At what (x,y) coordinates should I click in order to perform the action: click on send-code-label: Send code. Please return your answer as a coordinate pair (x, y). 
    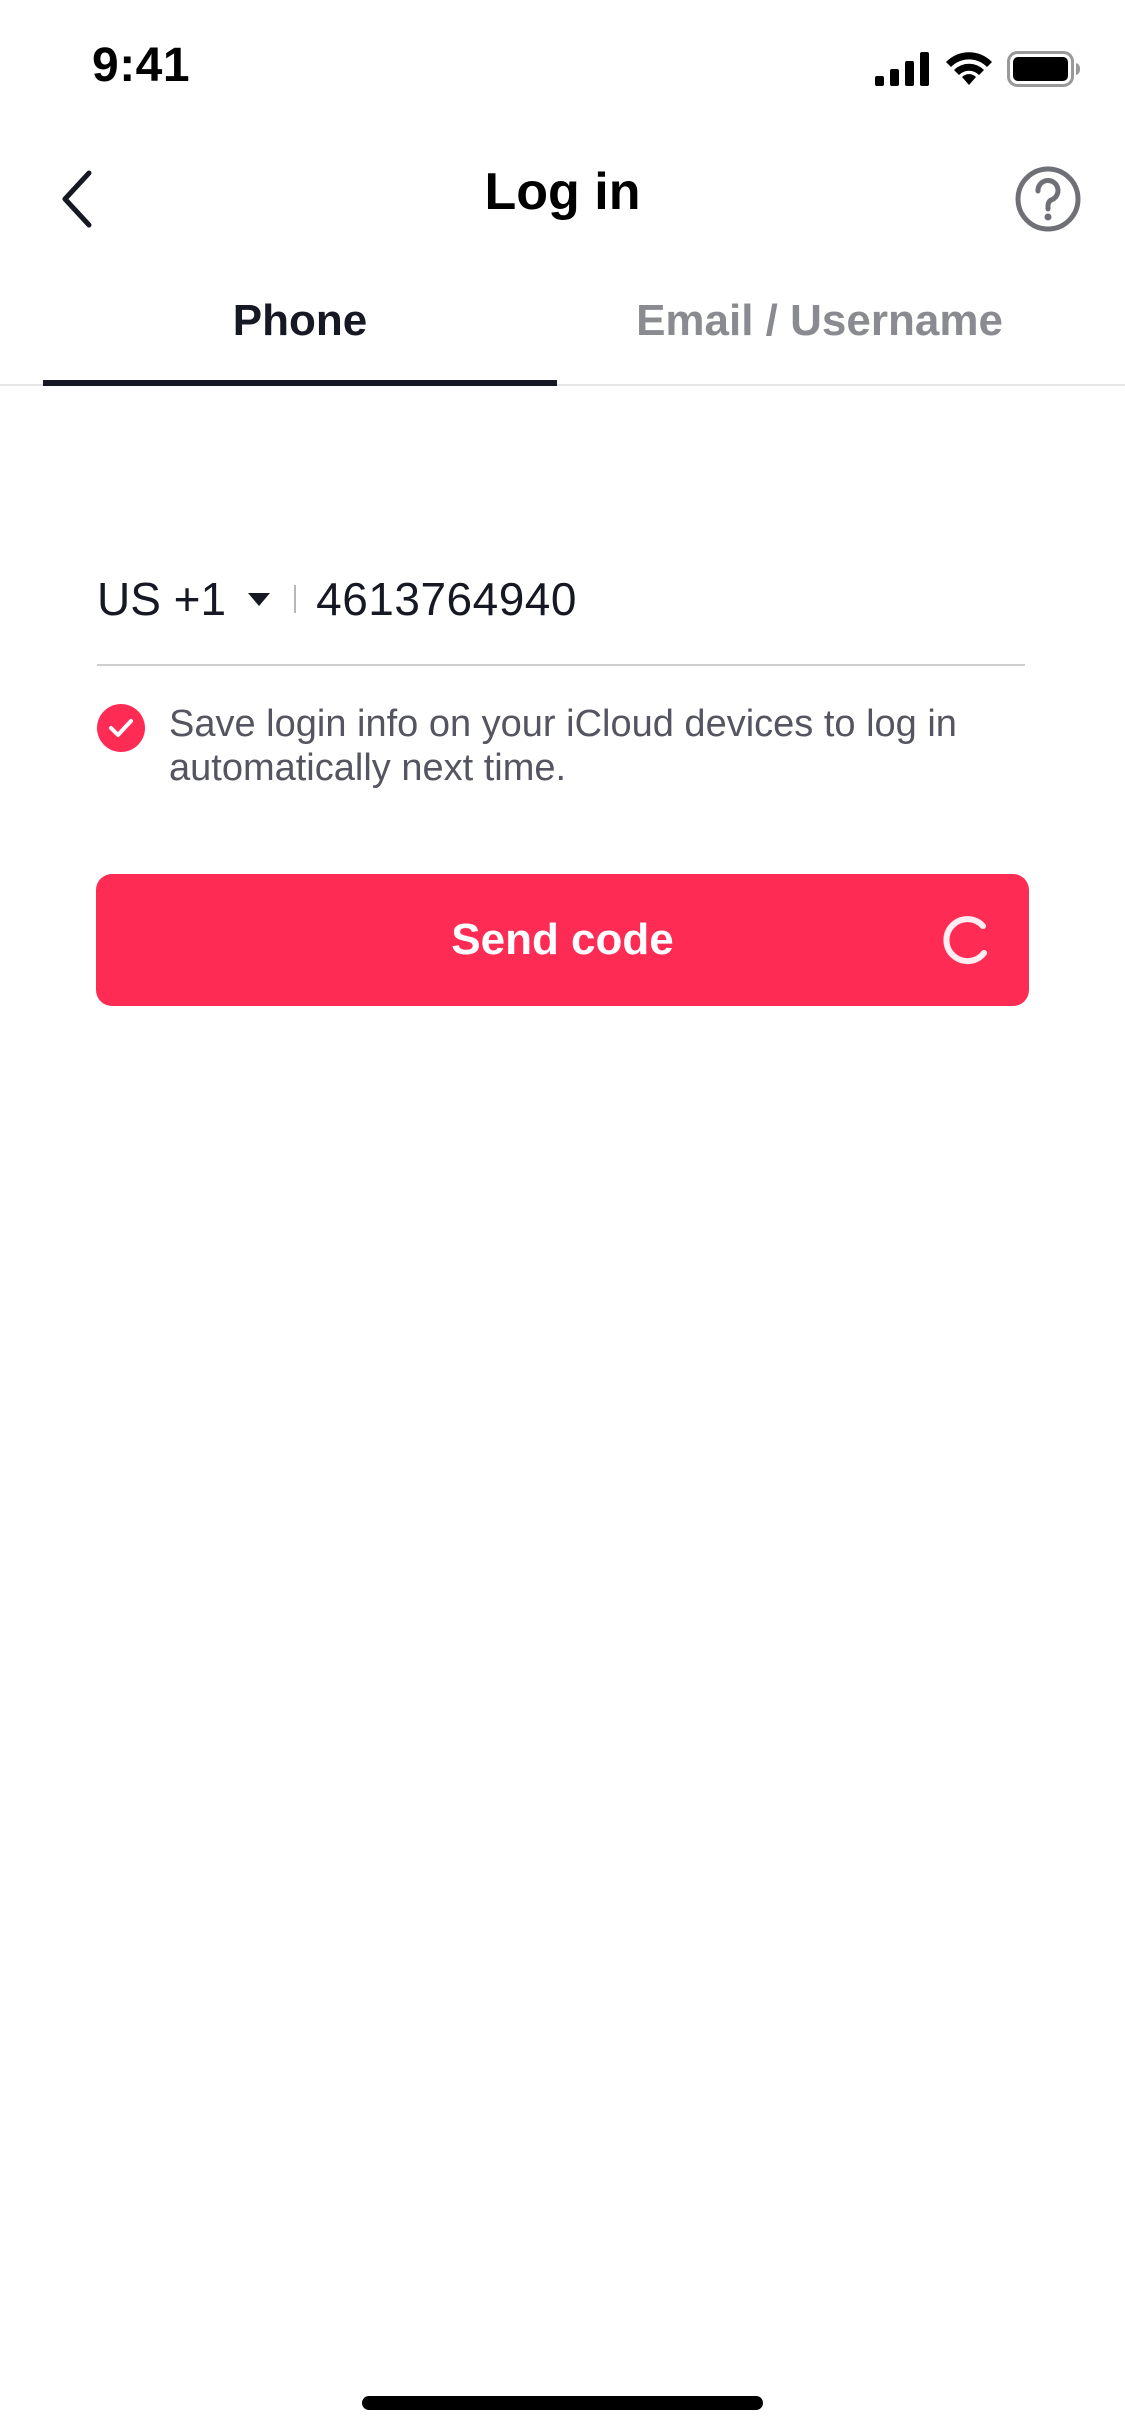
    Looking at the image, I should click on (562, 939).